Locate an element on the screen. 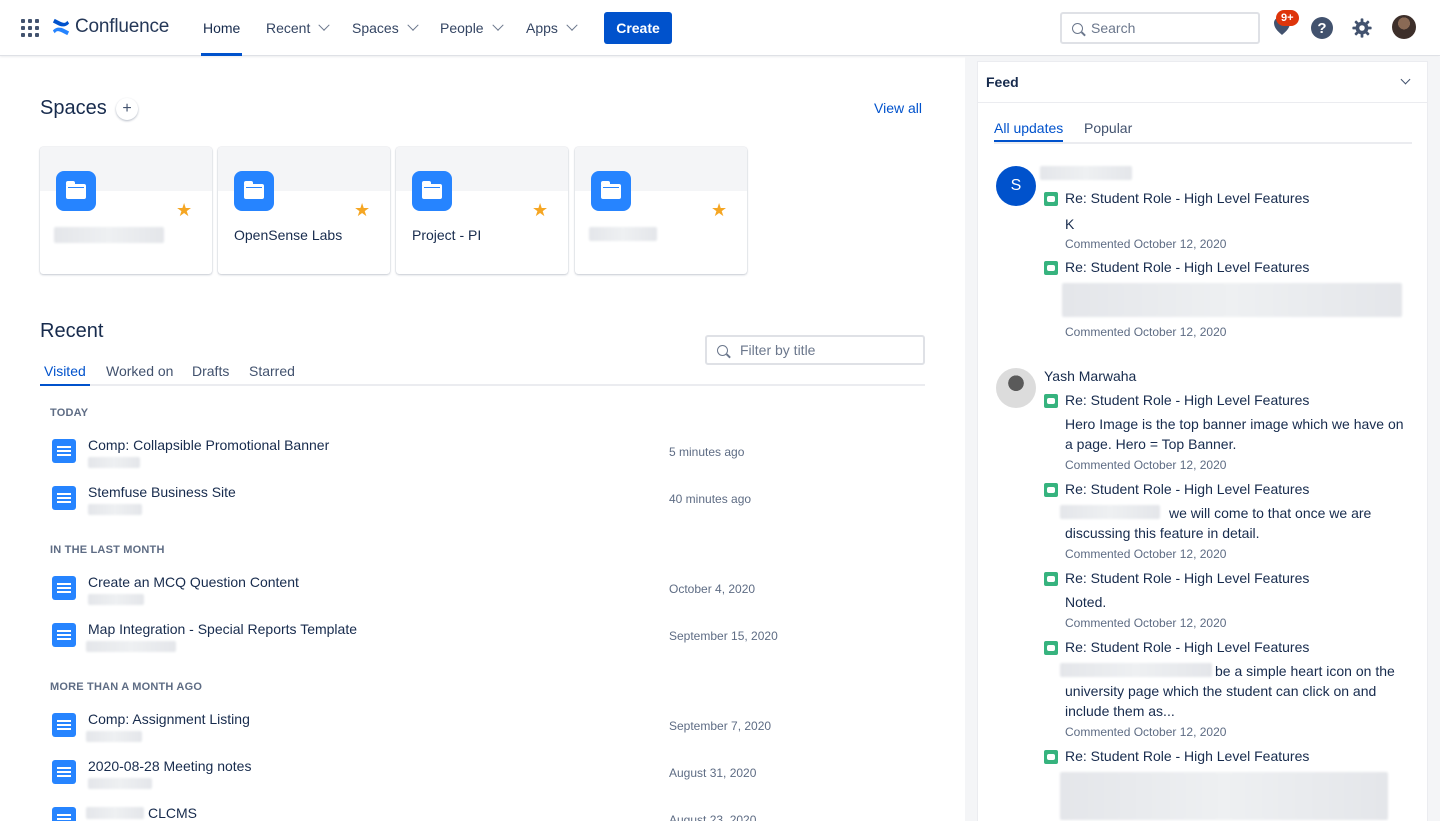 The height and width of the screenshot is (821, 1440). feed-tabs: All updates Popular is located at coordinates (1203, 132).